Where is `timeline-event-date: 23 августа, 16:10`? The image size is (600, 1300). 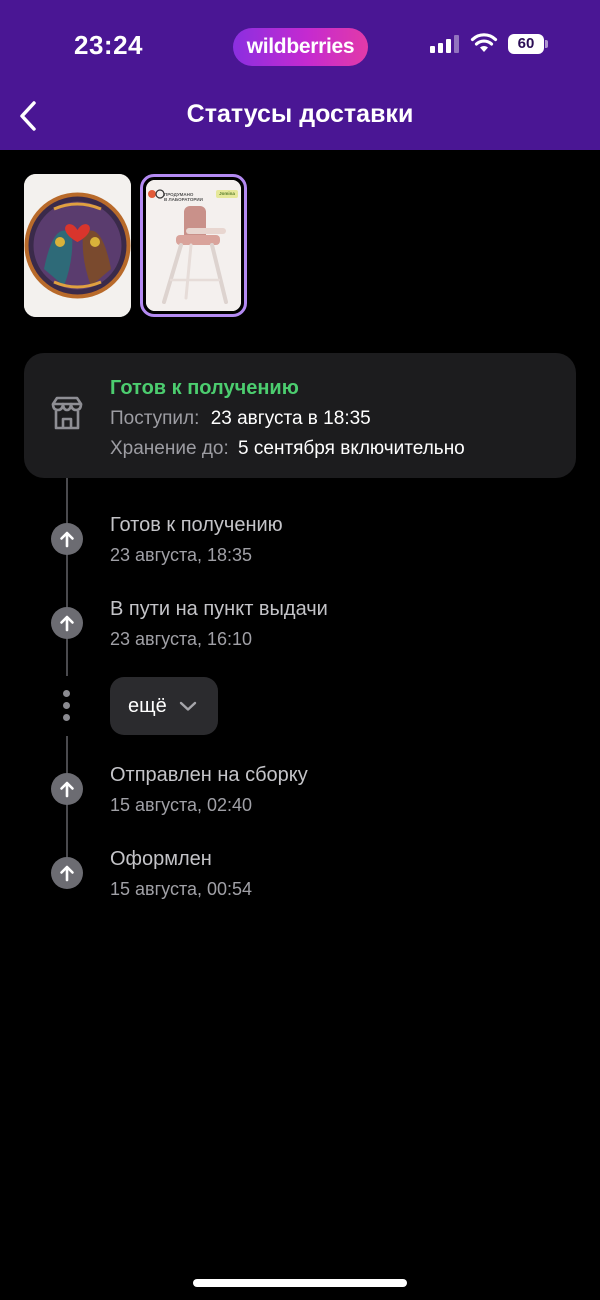
timeline-event-date: 23 августа, 16:10 is located at coordinates (181, 639).